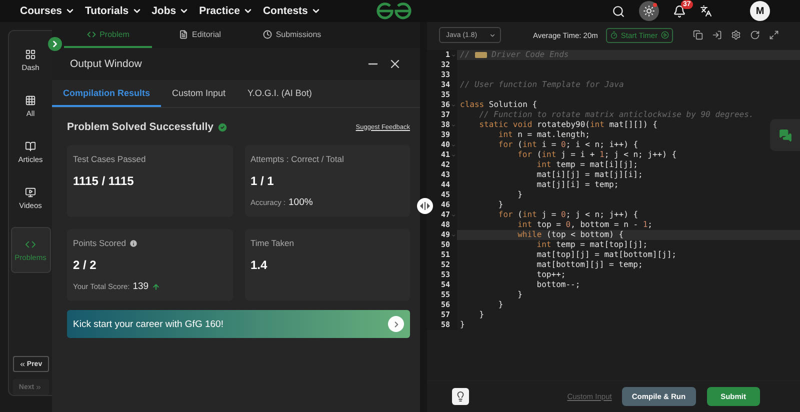 This screenshot has width=800, height=412. What do you see at coordinates (292, 35) in the screenshot?
I see `problem-tab: Submissions` at bounding box center [292, 35].